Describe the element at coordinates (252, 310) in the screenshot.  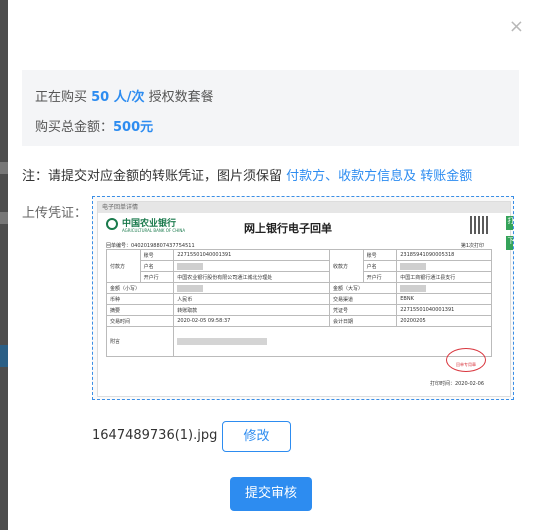
I see `summary: 转账取款` at that location.